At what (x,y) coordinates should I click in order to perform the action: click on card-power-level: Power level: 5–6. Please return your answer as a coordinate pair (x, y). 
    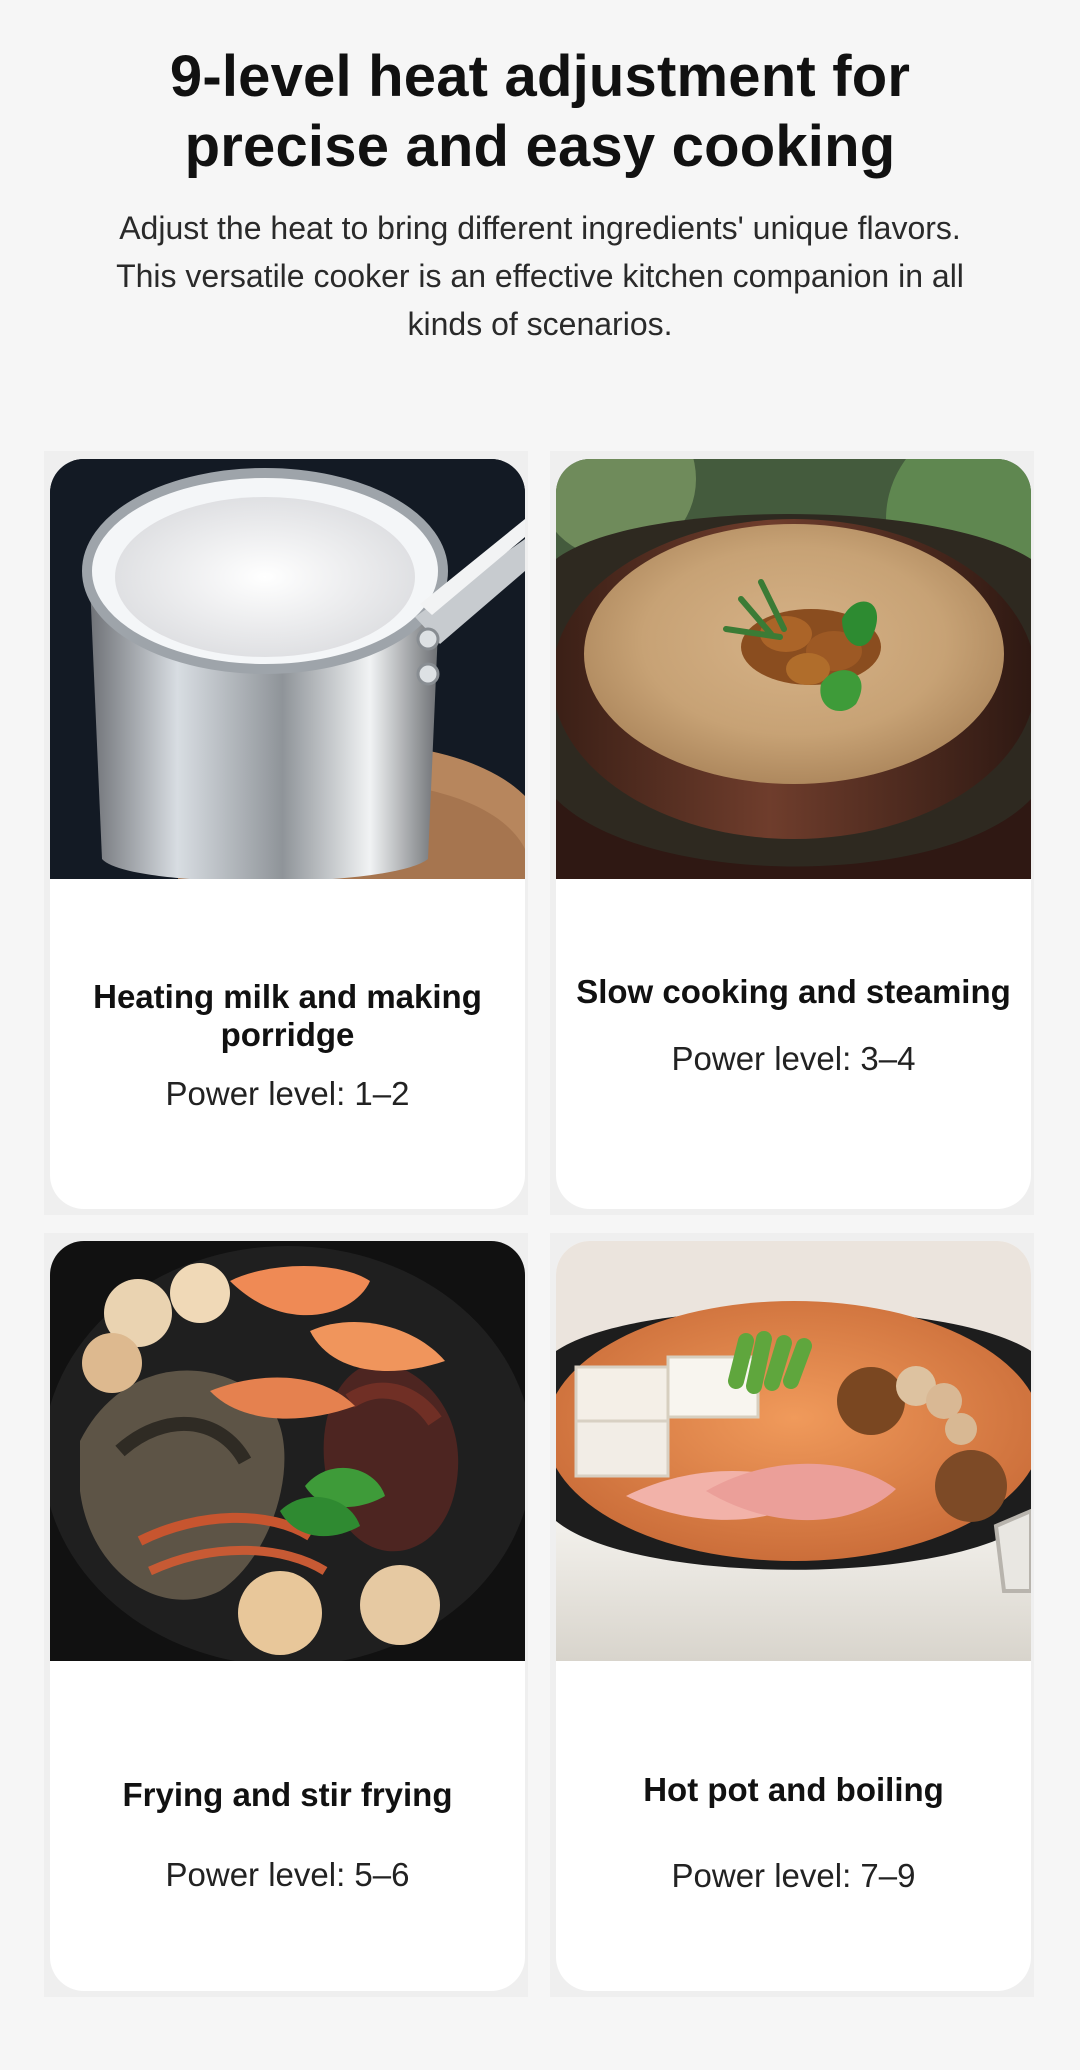
    Looking at the image, I should click on (287, 1874).